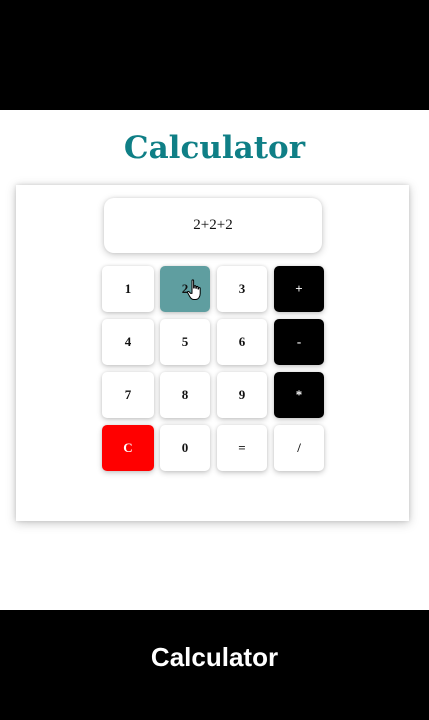  I want to click on key-7: 7, so click(128, 395).